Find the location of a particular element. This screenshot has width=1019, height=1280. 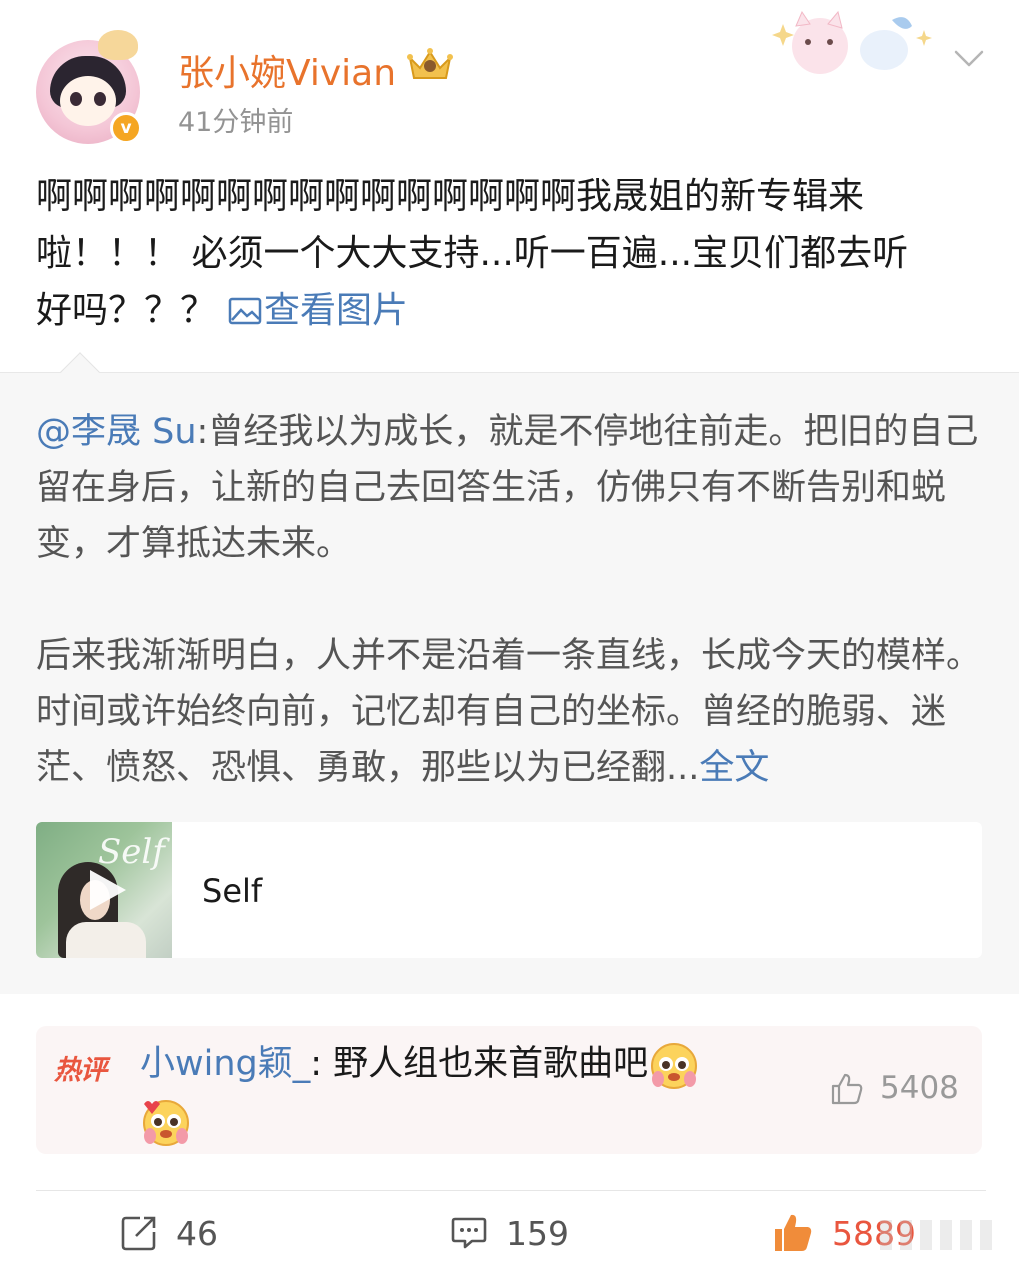

repost-count: 46 is located at coordinates (197, 1233).